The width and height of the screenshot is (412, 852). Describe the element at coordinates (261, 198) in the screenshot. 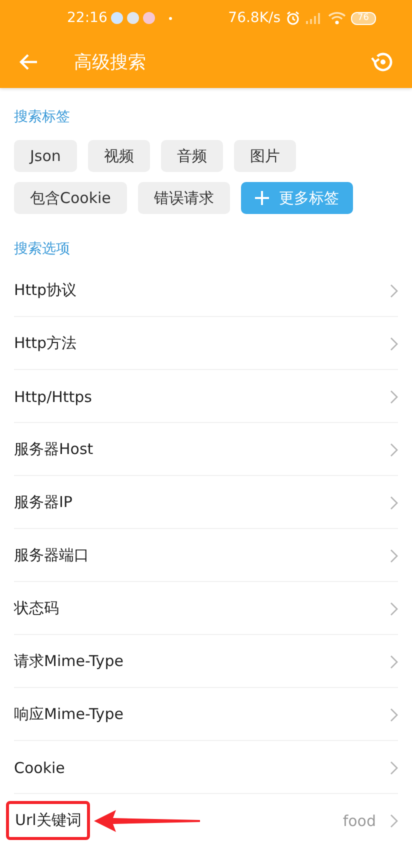

I see `plus-icon` at that location.